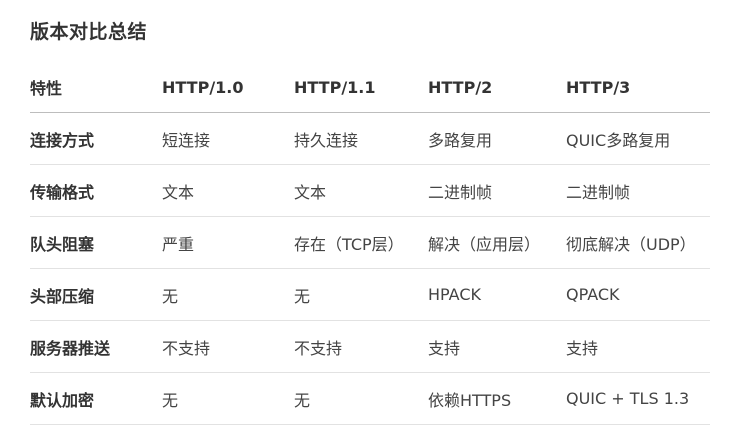  Describe the element at coordinates (96, 138) in the screenshot. I see `row-header-cell: 连接方式` at that location.